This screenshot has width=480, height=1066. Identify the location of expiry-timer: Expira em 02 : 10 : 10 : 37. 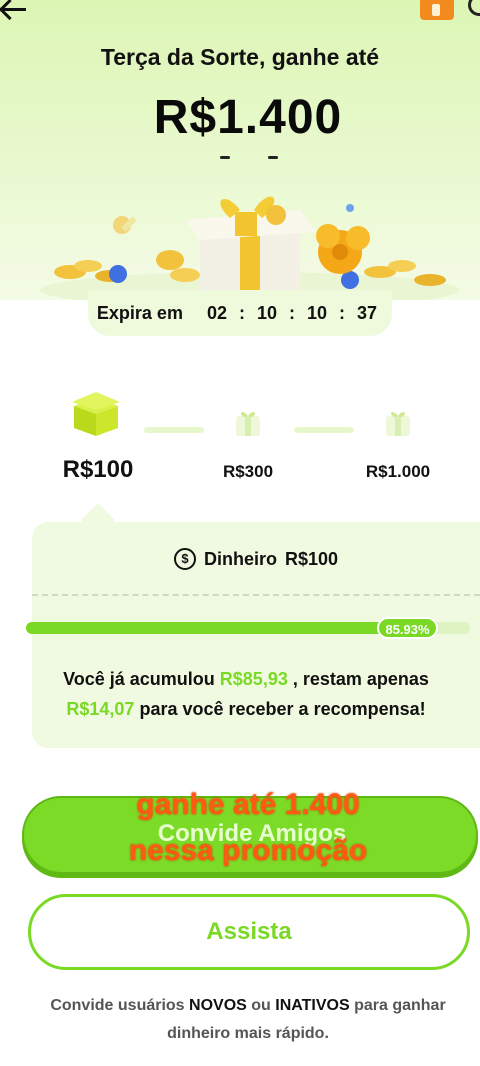
(240, 313).